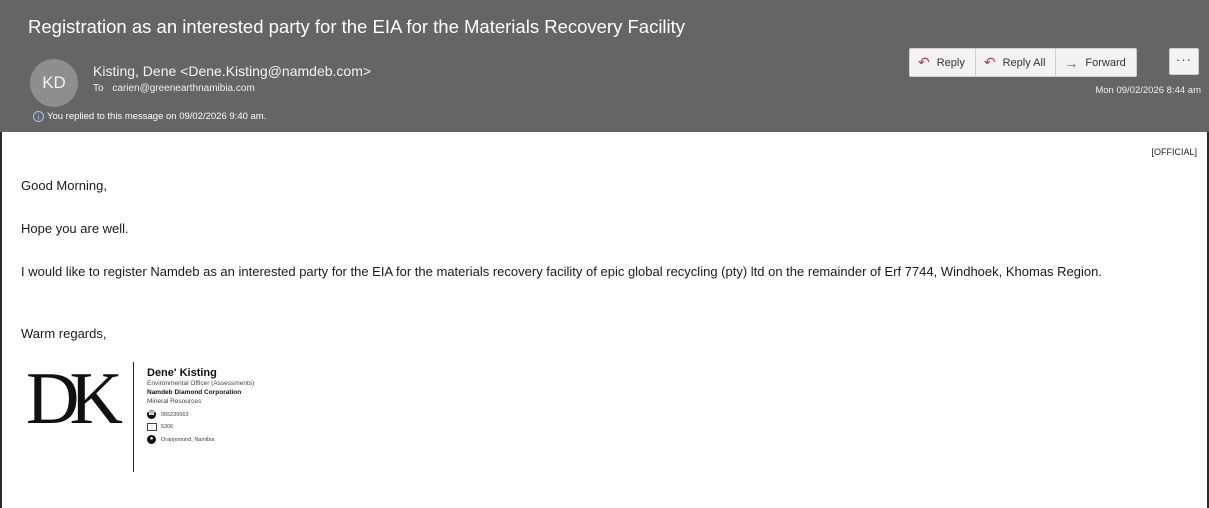  What do you see at coordinates (152, 427) in the screenshot?
I see `office-icon` at bounding box center [152, 427].